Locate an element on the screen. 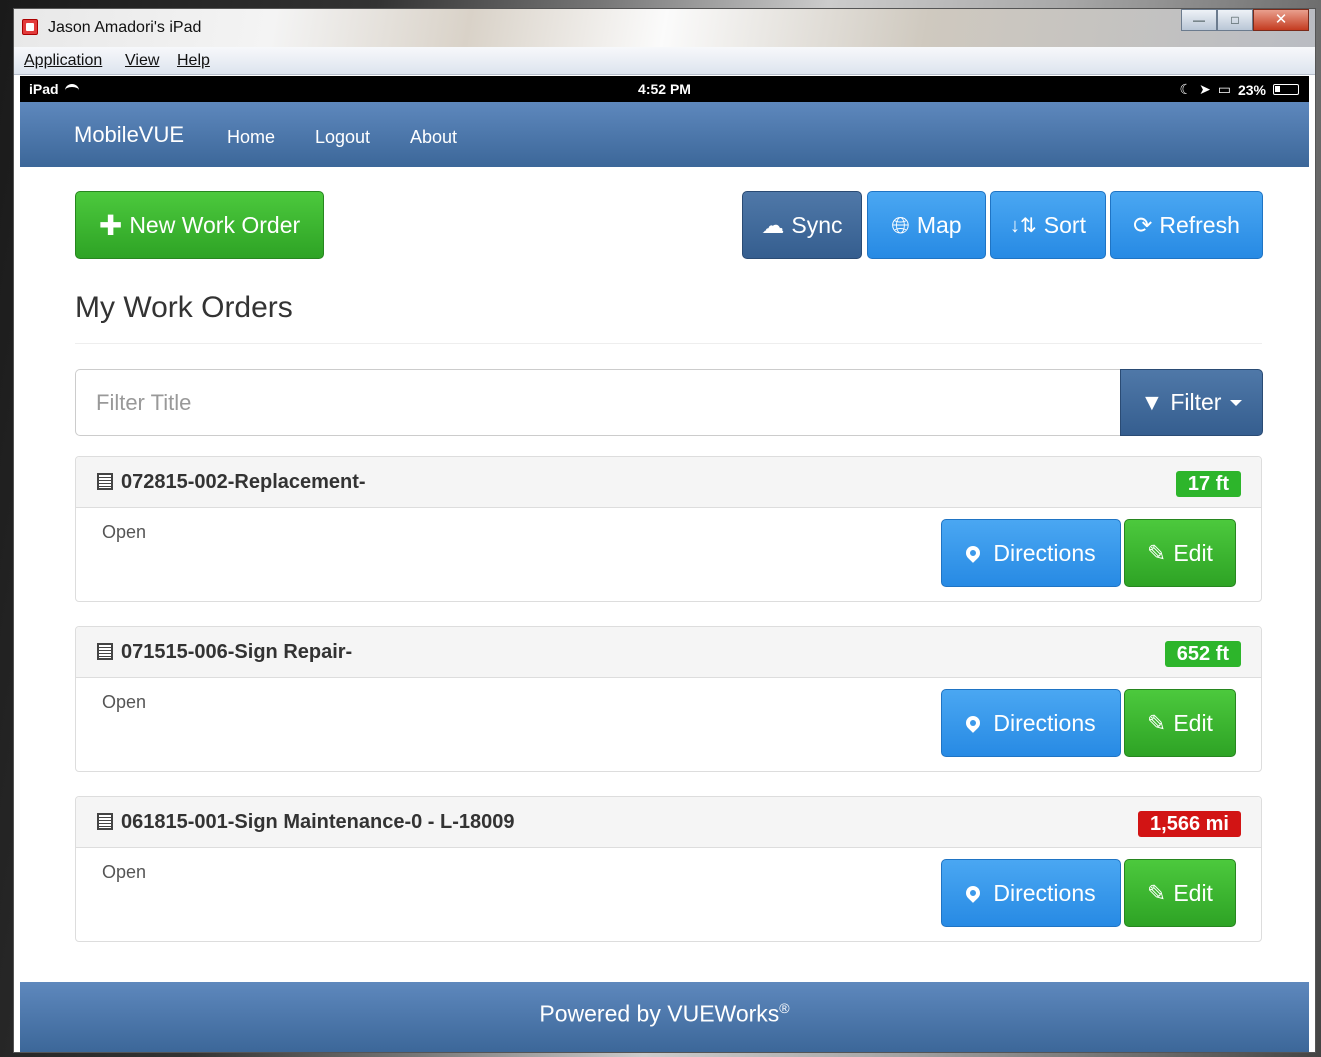 This screenshot has width=1321, height=1057. window-controls: — □ ✕ is located at coordinates (1245, 20).